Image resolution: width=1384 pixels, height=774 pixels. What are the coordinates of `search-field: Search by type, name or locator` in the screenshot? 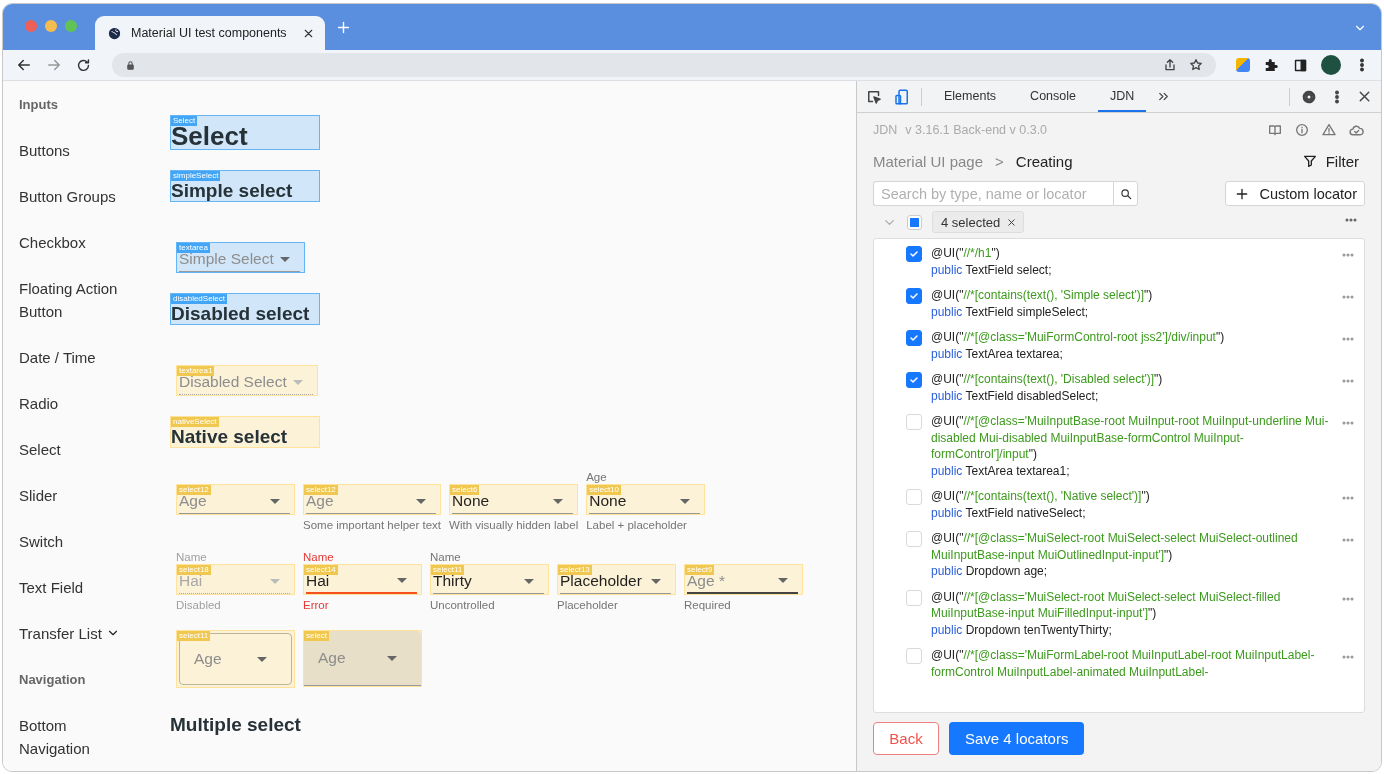 It's located at (993, 193).